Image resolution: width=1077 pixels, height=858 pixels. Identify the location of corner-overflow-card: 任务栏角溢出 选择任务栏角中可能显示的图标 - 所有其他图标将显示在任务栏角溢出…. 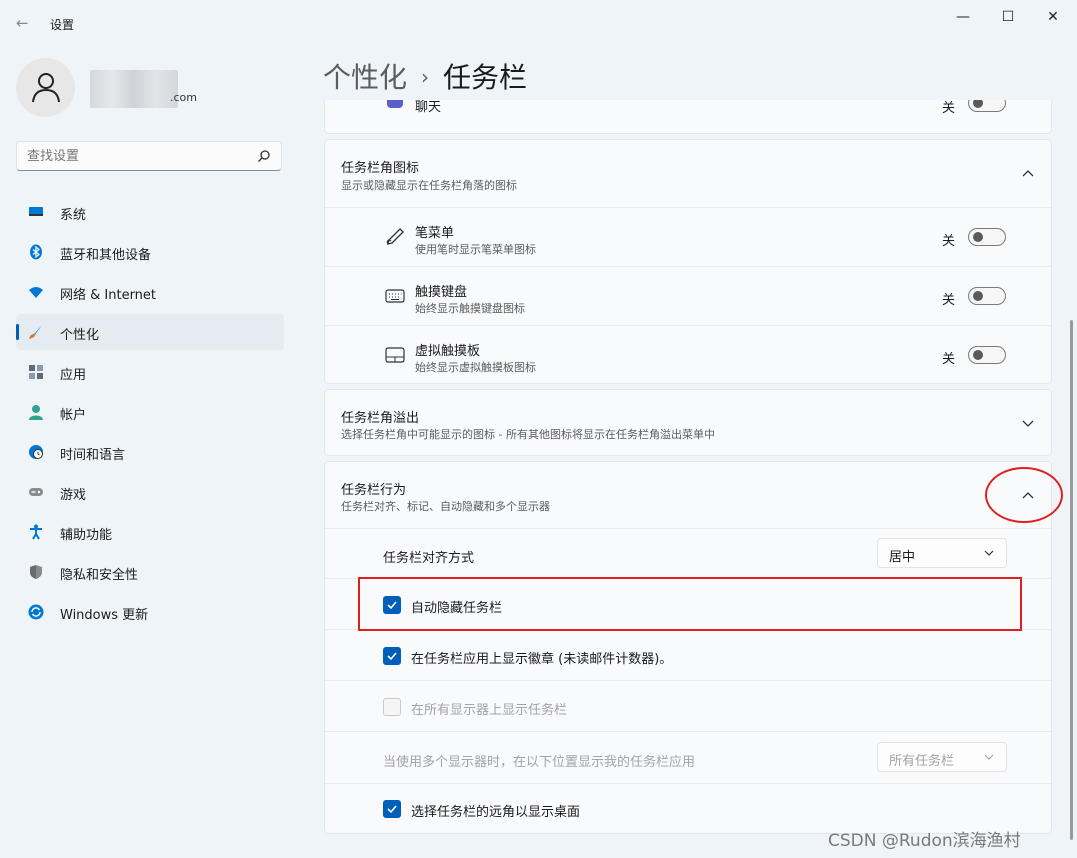
(688, 422).